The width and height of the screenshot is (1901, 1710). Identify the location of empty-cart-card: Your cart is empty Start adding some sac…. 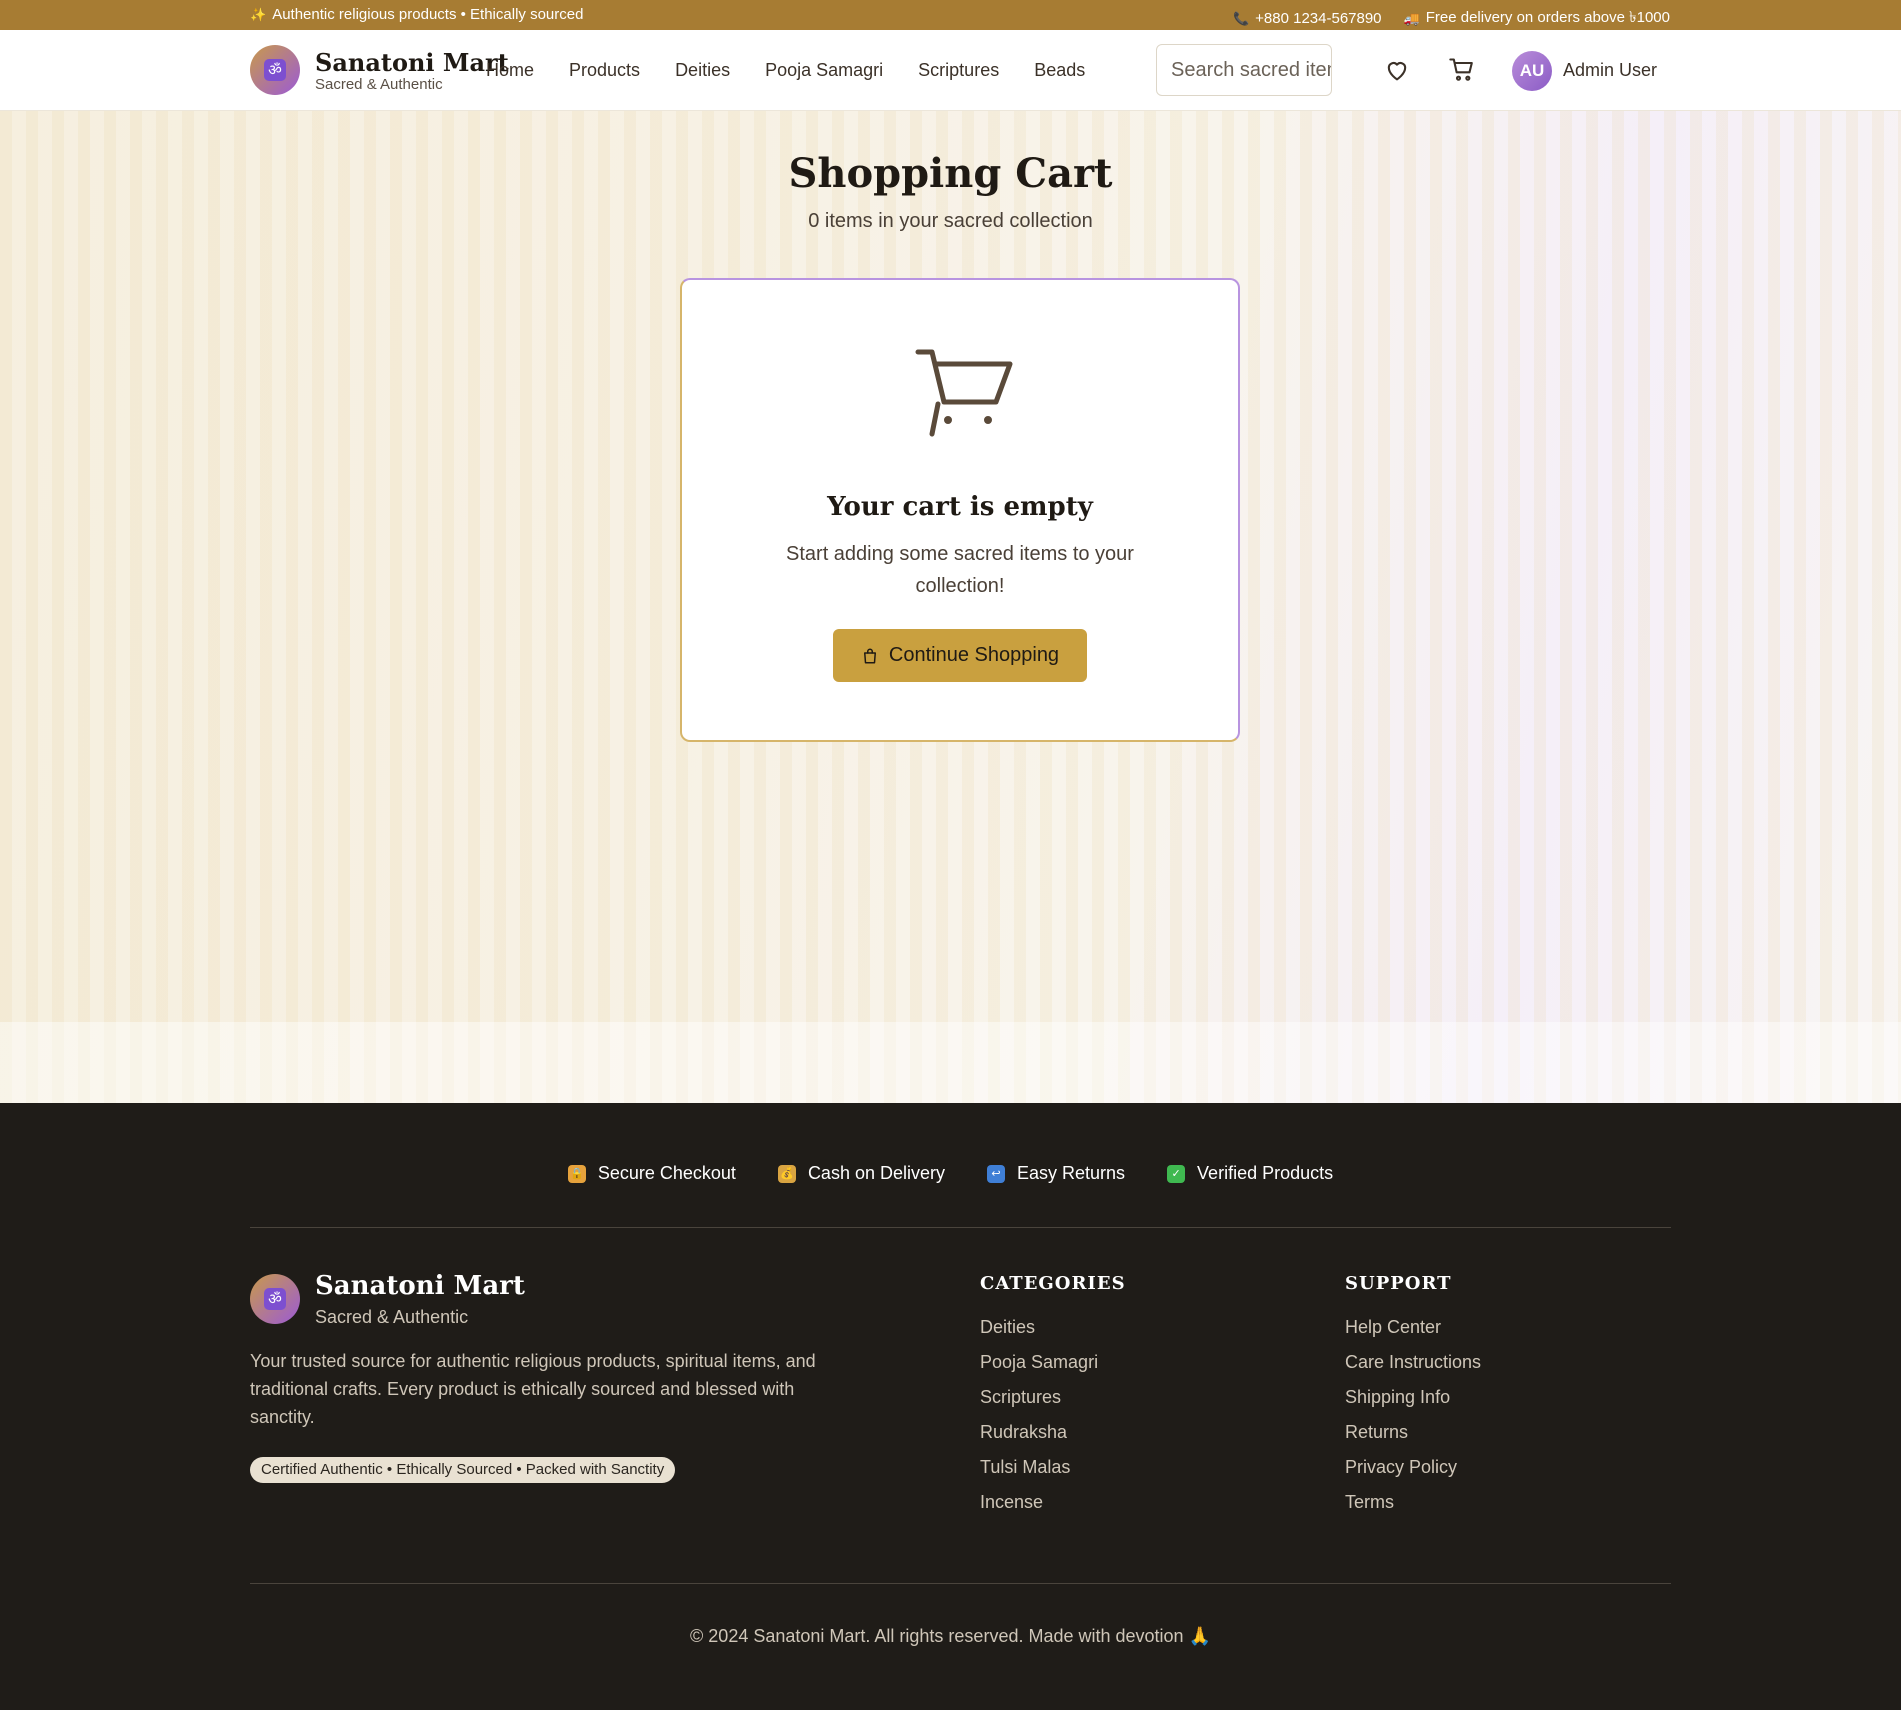
(960, 510).